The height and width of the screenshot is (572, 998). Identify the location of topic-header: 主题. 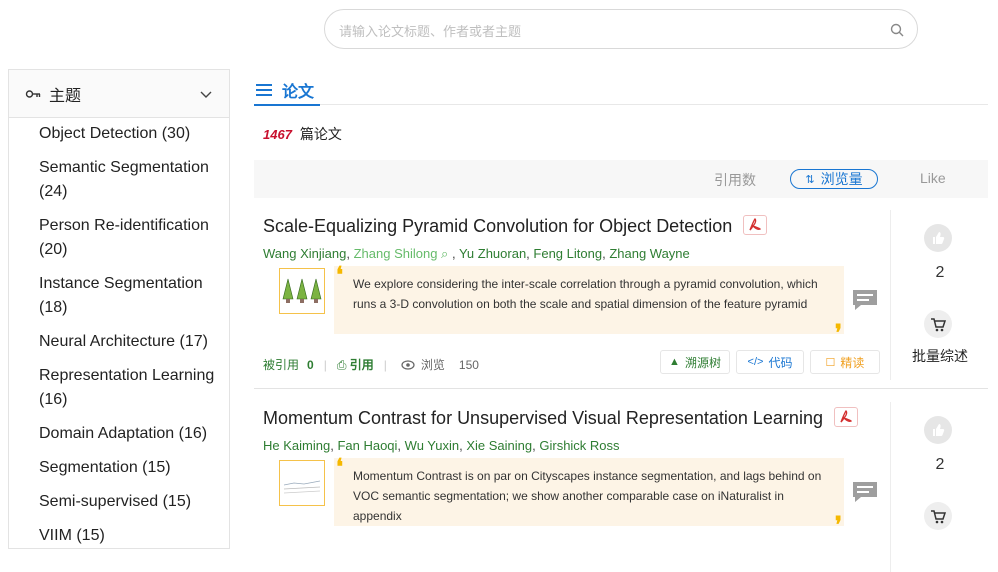
(119, 94).